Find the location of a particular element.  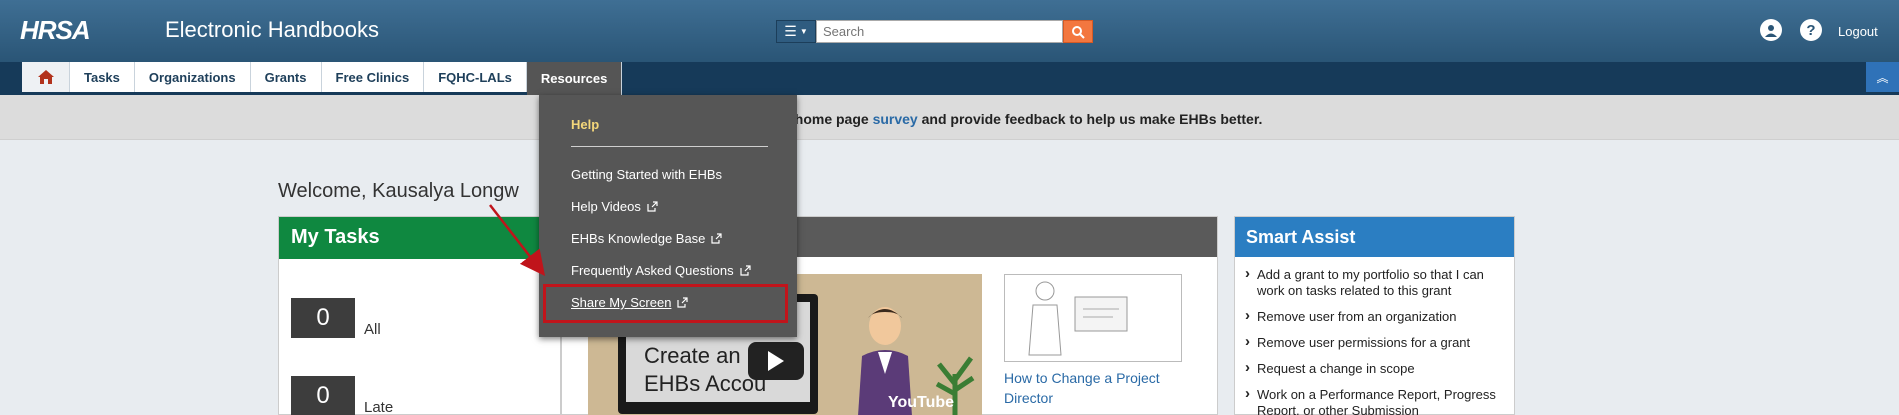

menu-item-label: Getting Started with EHBs is located at coordinates (647, 174).